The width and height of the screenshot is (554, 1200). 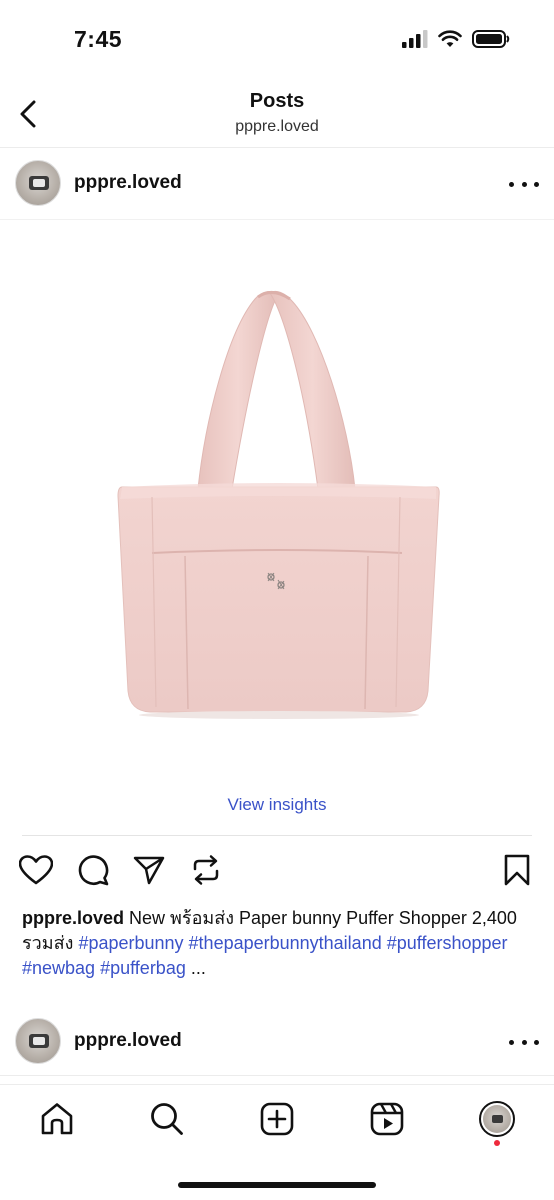 What do you see at coordinates (450, 38) in the screenshot?
I see `wifi-icon` at bounding box center [450, 38].